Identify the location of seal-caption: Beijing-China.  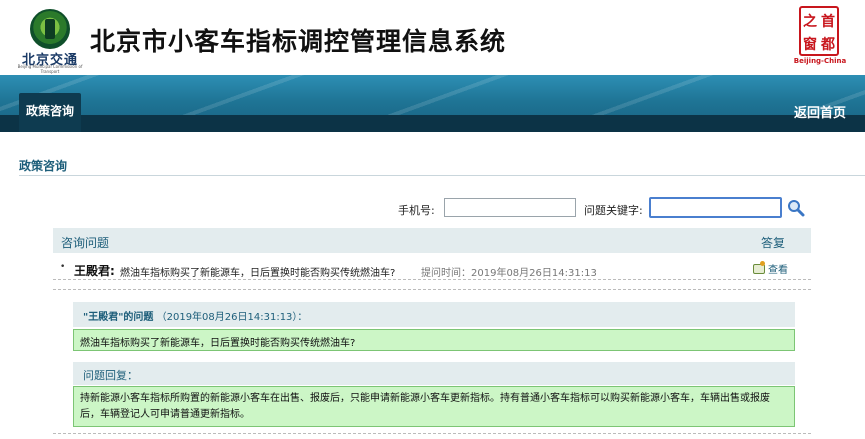
(820, 61).